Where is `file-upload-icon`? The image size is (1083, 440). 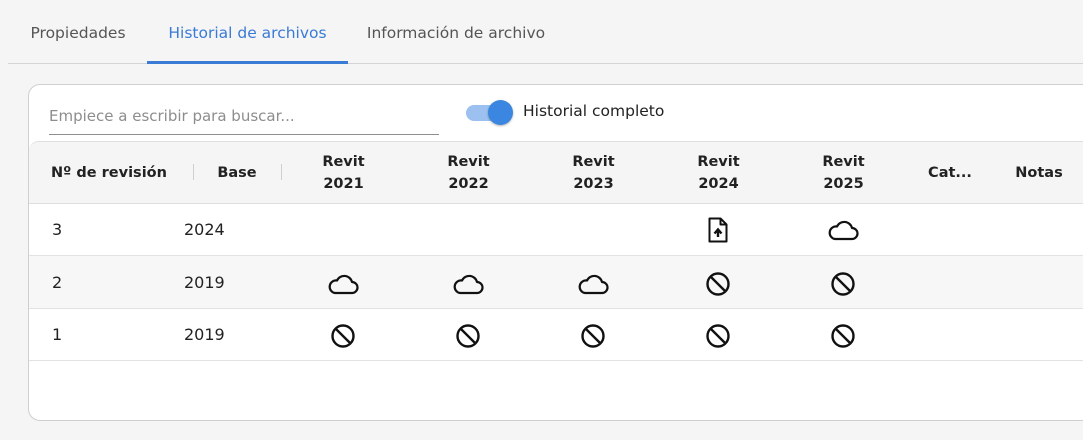 file-upload-icon is located at coordinates (718, 232).